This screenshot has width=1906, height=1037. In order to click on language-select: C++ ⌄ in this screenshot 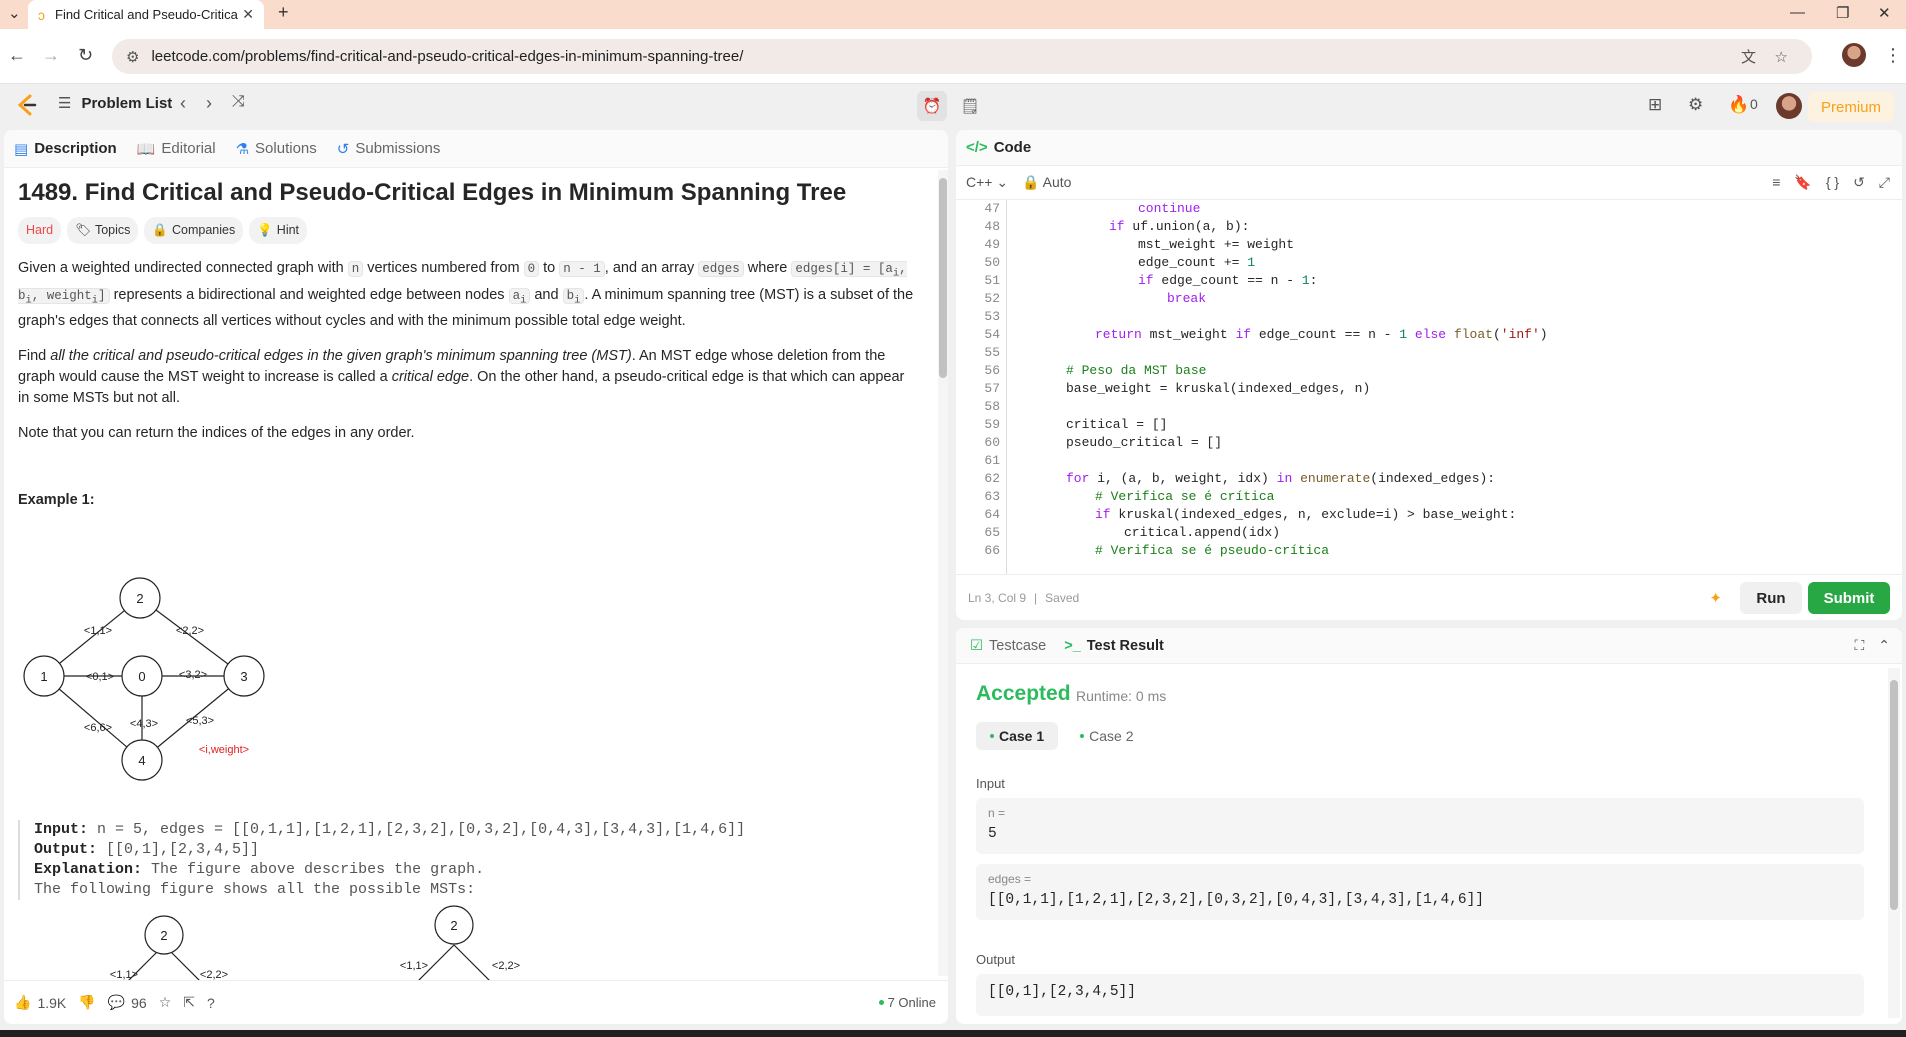, I will do `click(987, 182)`.